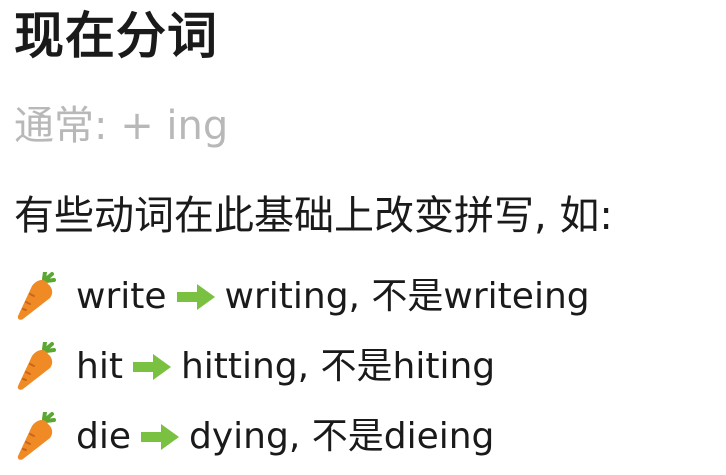 Image resolution: width=726 pixels, height=475 pixels. I want to click on page-title: 现在分词, so click(116, 36).